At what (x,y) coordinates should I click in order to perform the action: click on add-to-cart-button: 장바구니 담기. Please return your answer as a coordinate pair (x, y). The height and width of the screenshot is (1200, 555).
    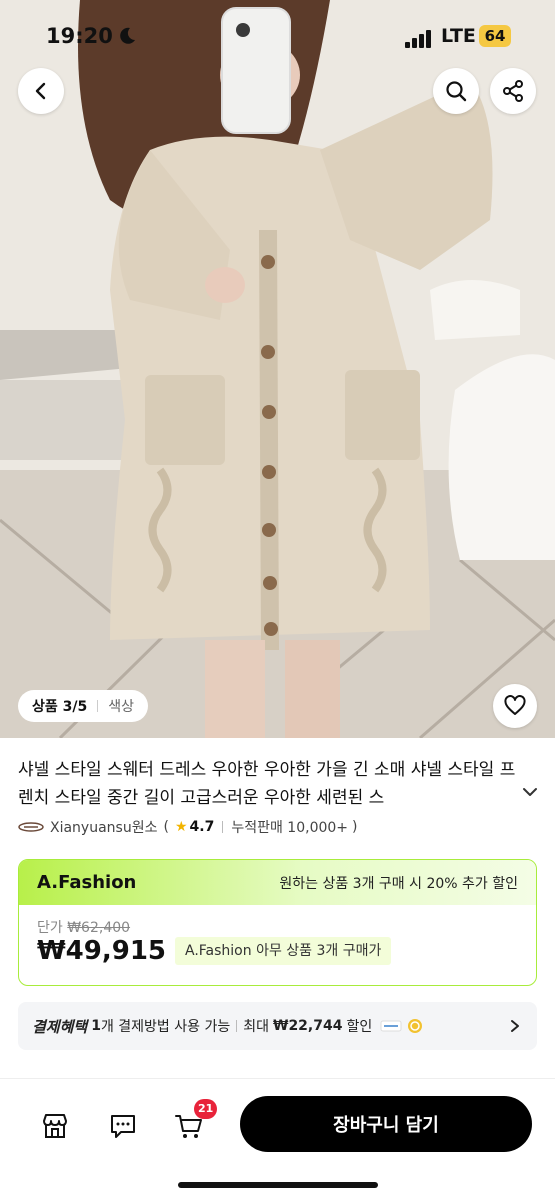
    Looking at the image, I should click on (386, 1124).